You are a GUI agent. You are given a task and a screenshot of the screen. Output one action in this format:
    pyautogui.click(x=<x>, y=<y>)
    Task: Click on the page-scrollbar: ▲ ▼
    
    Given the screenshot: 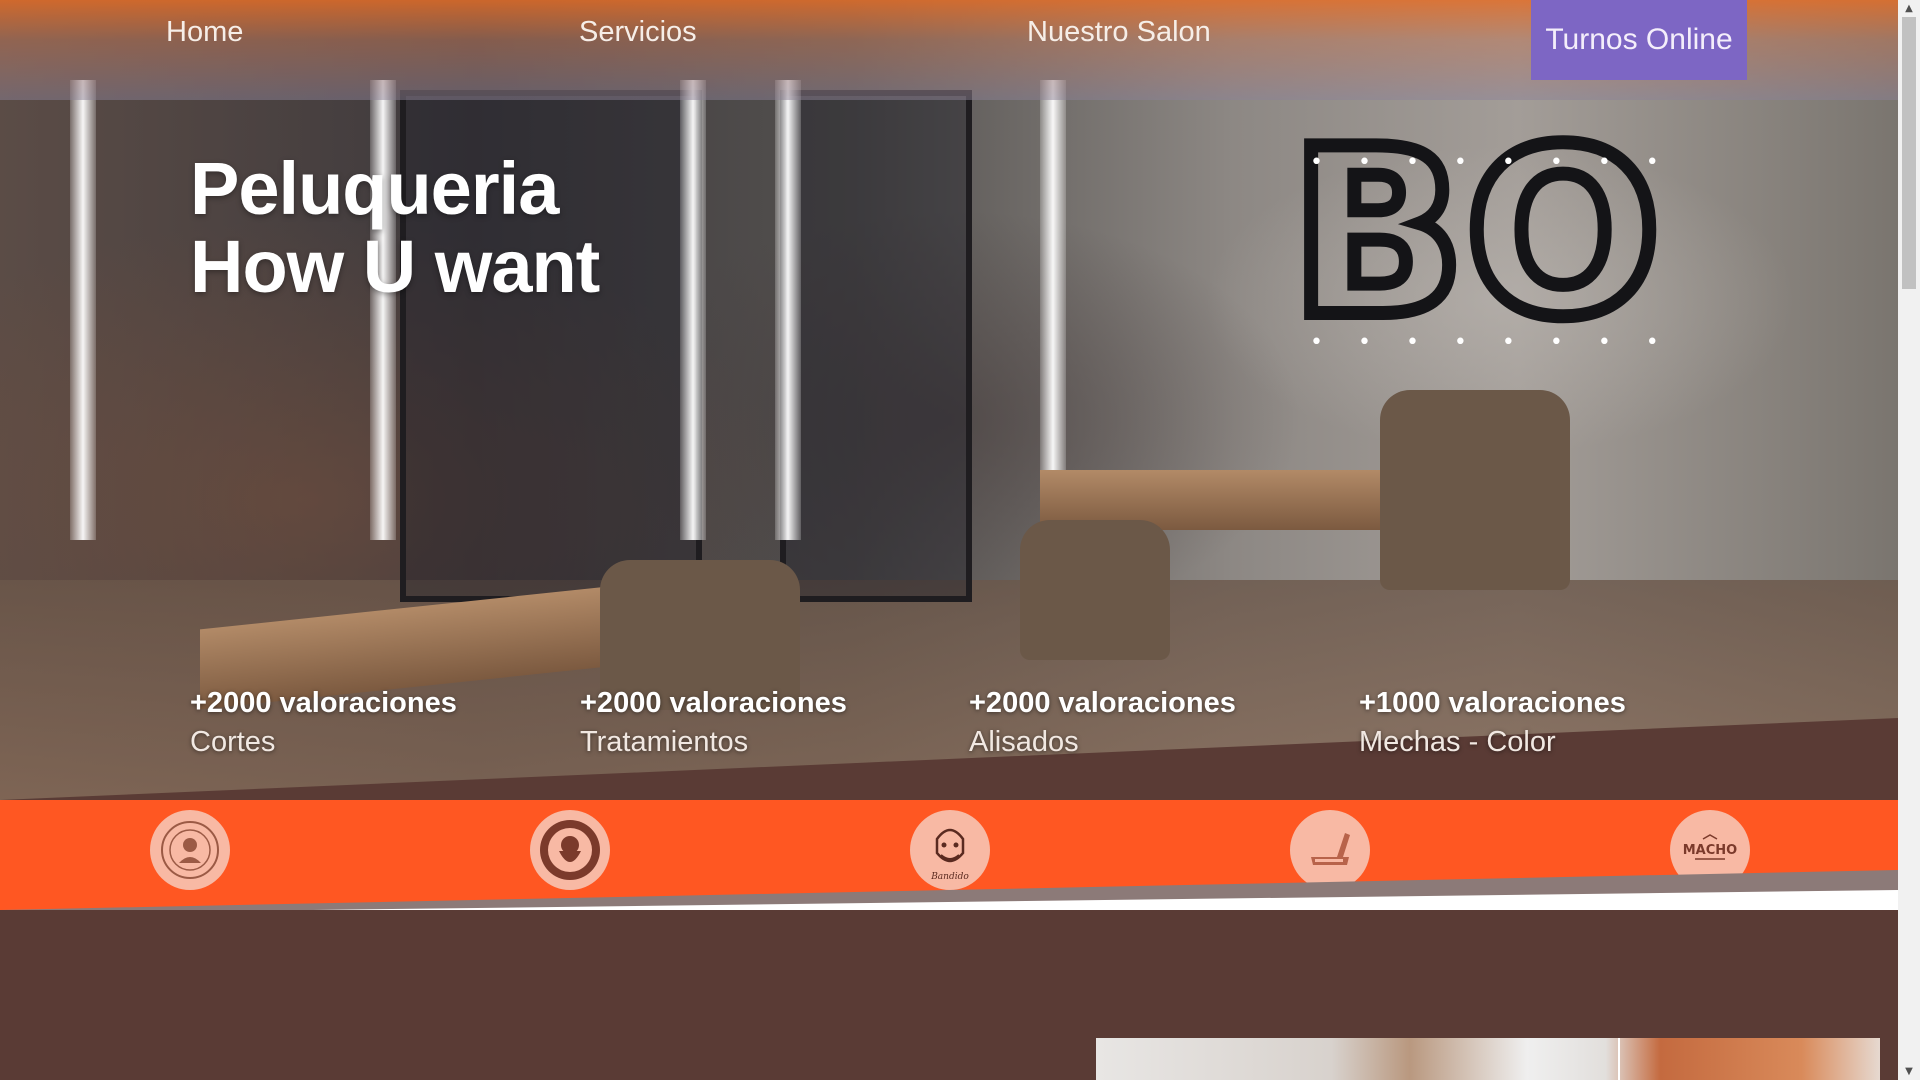 What is the action you would take?
    pyautogui.click(x=1909, y=540)
    